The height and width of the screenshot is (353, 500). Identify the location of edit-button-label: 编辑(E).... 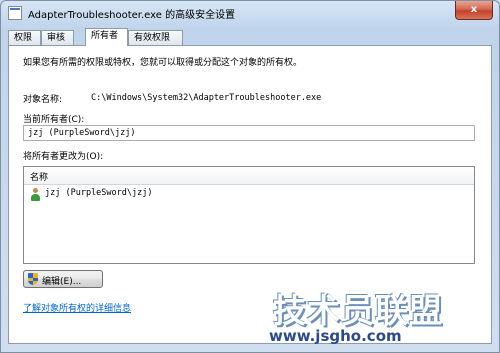
(62, 282).